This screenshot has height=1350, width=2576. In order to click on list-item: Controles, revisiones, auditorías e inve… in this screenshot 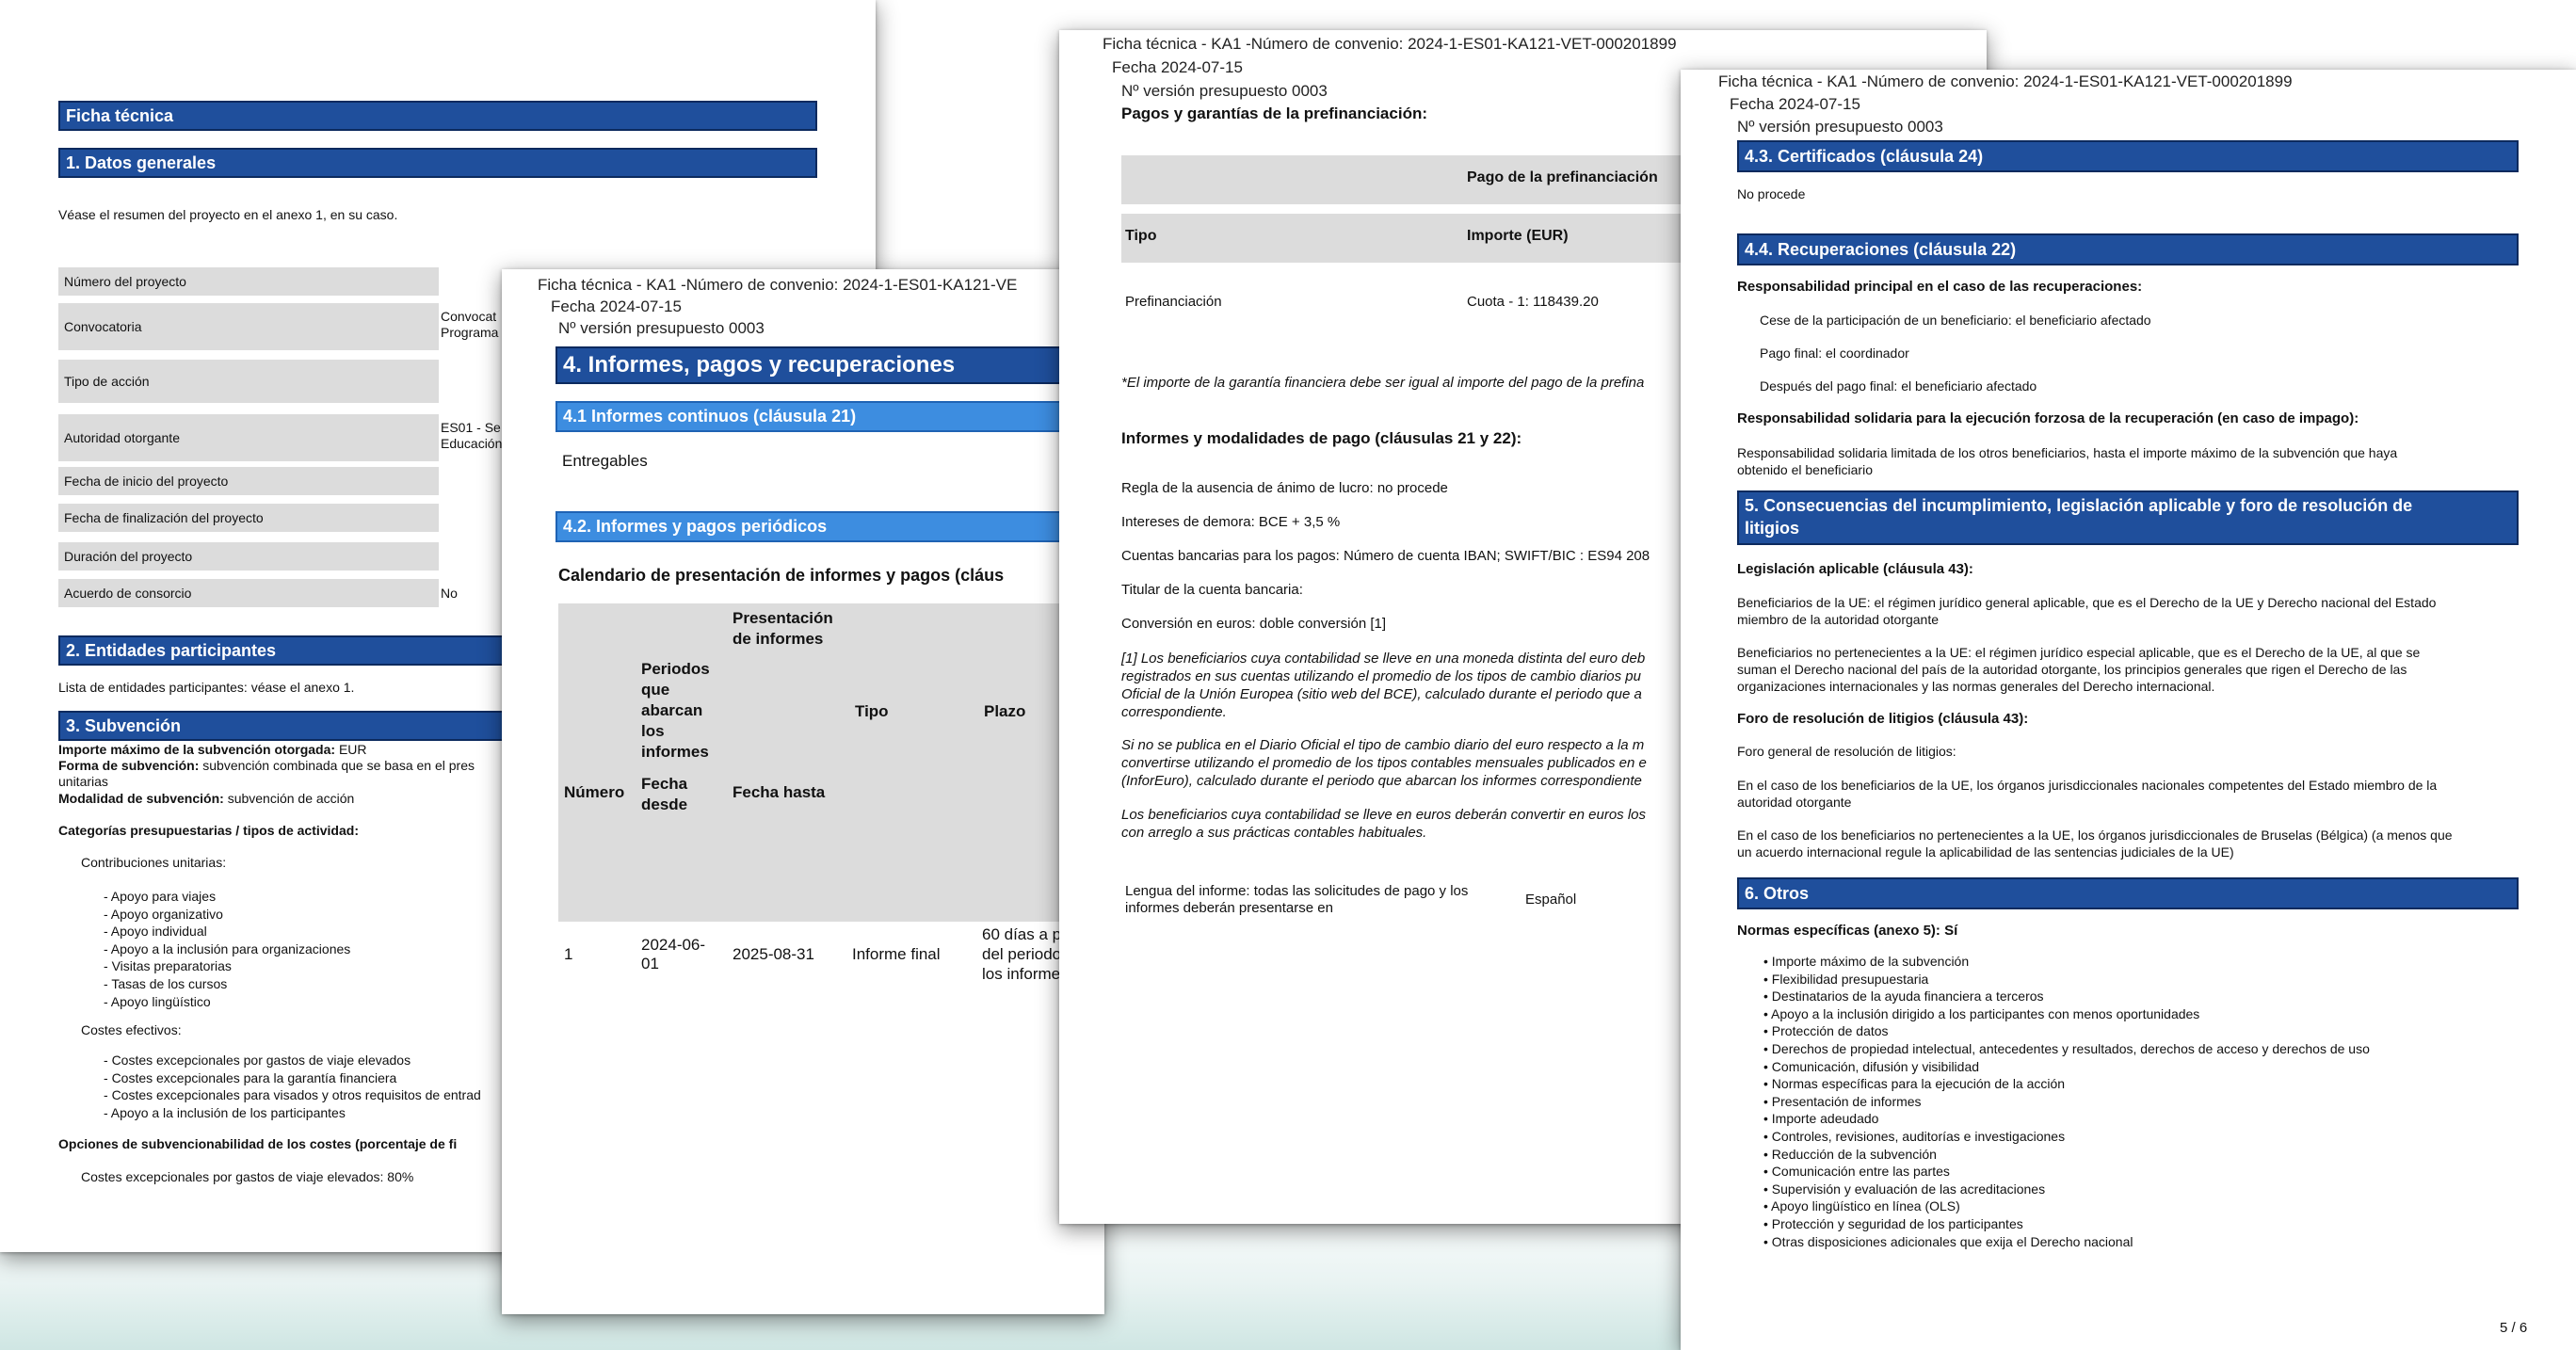, I will do `click(2066, 1137)`.